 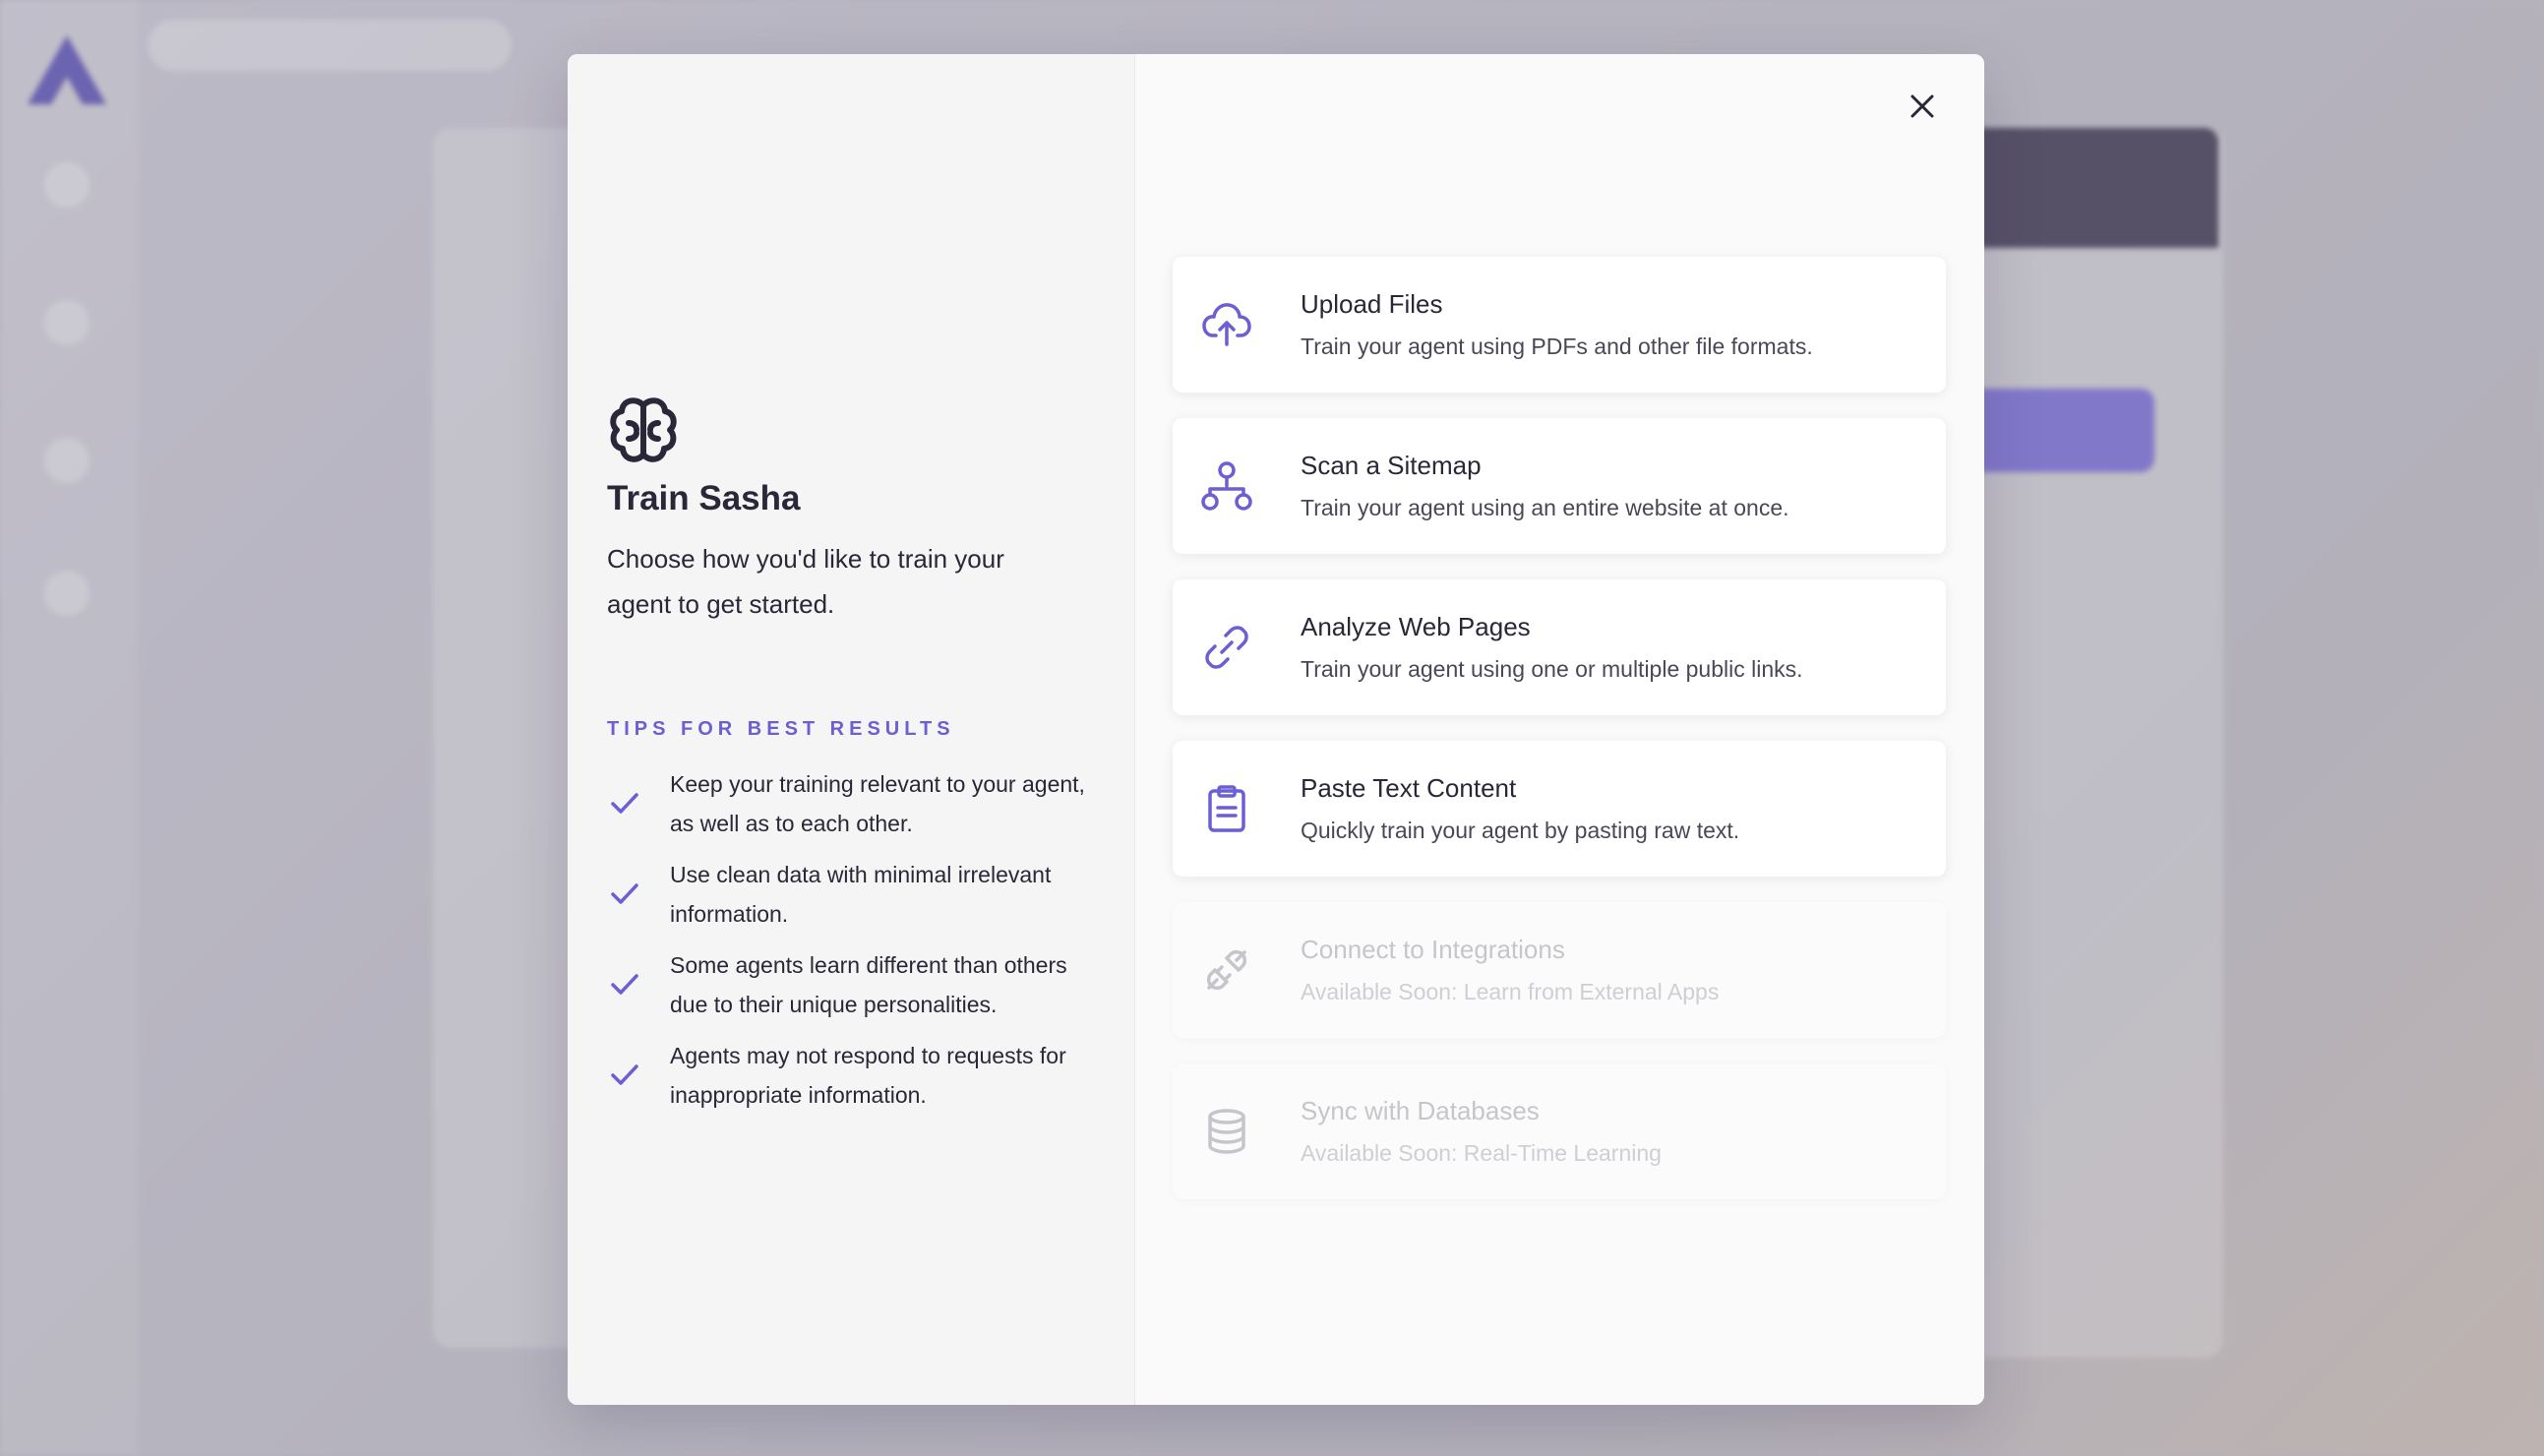 I want to click on cloud-upload-icon, so click(x=1226, y=324).